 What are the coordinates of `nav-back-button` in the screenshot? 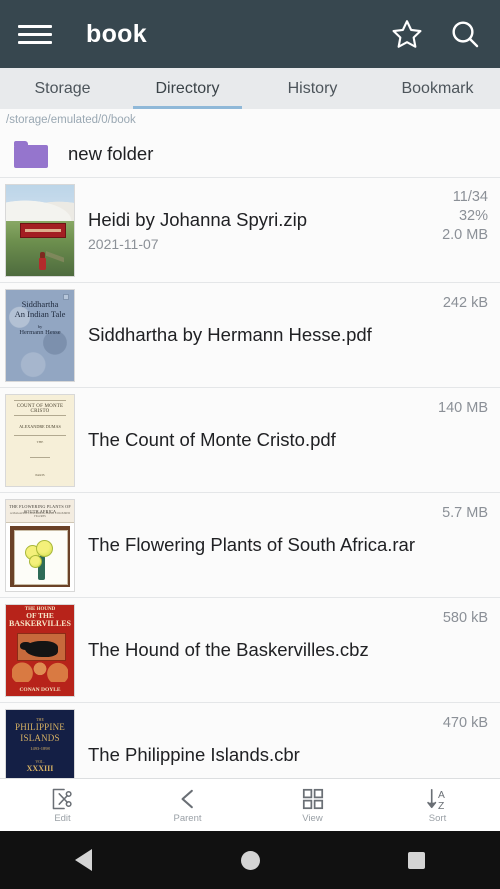 It's located at (83, 860).